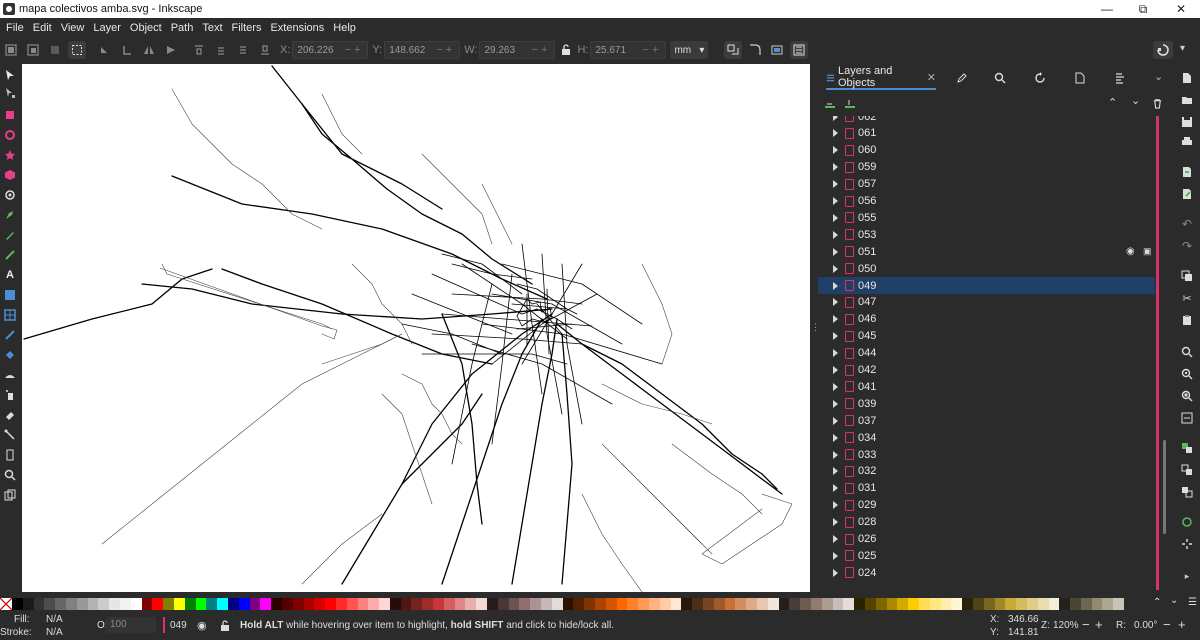 This screenshot has width=1200, height=640. Describe the element at coordinates (986, 150) in the screenshot. I see `layer-row: 060` at that location.